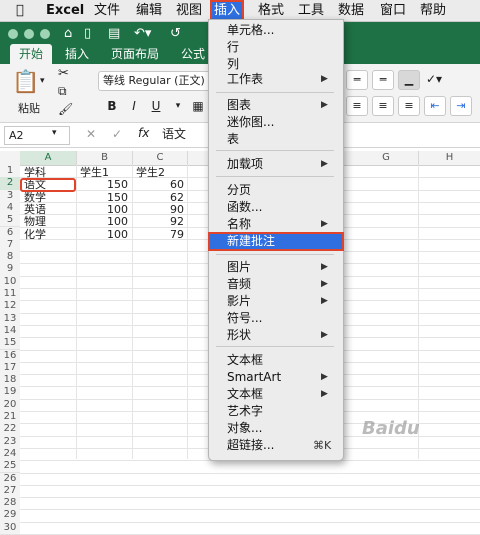  What do you see at coordinates (10, 516) in the screenshot?
I see `row-header: 29` at bounding box center [10, 516].